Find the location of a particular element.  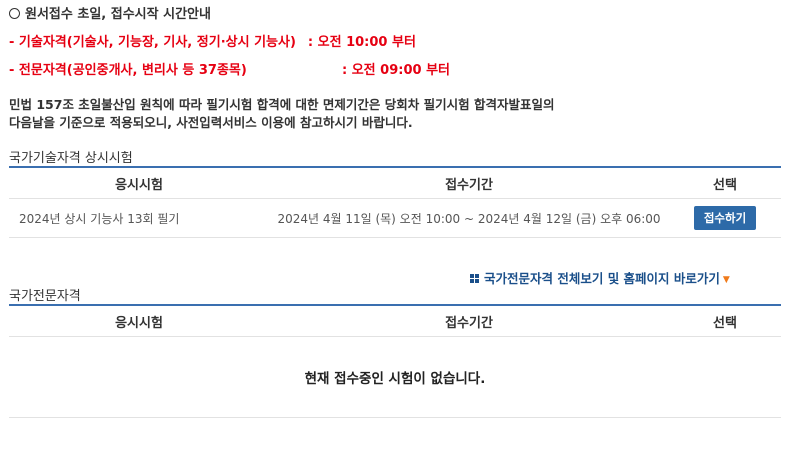

apply-button: 접수하기 is located at coordinates (725, 218).